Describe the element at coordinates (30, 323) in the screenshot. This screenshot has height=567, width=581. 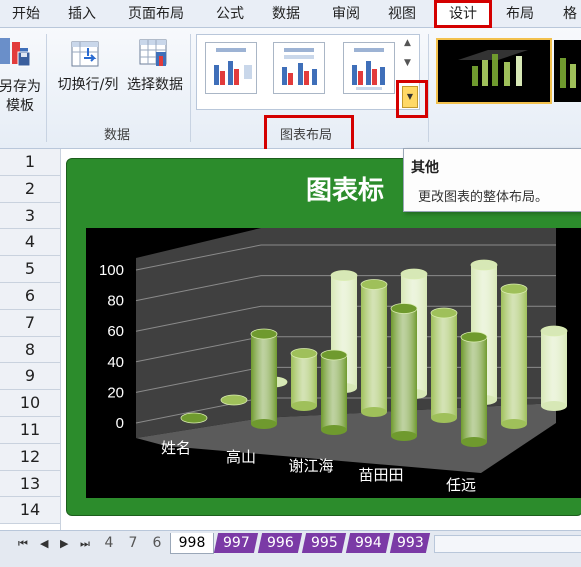
I see `row-header: 7` at that location.